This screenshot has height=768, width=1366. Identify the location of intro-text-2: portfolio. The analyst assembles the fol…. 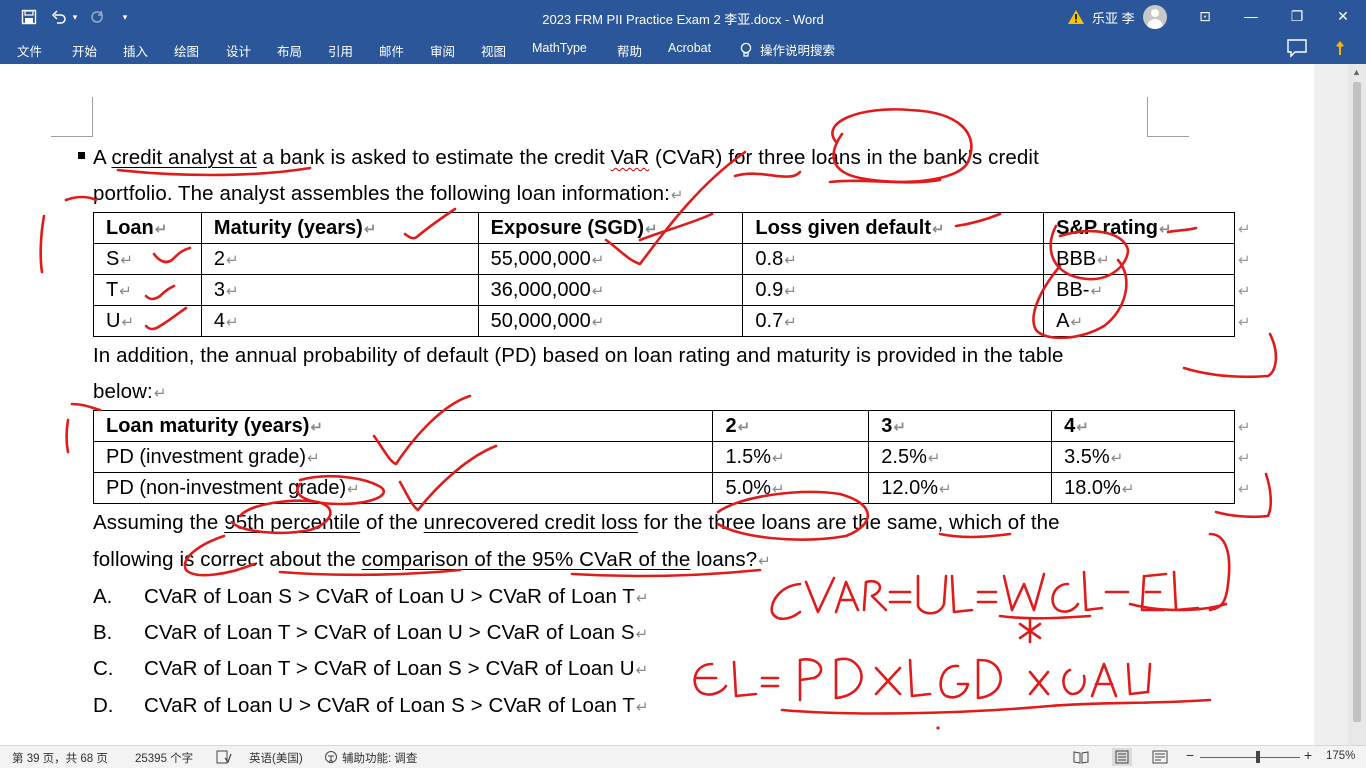
(381, 193).